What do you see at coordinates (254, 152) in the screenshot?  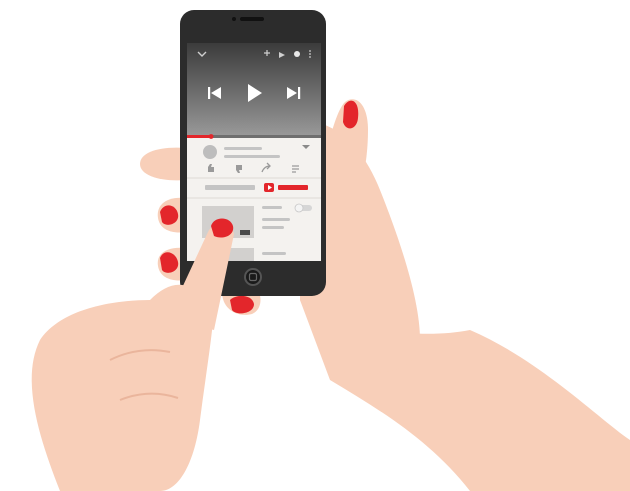 I see `phone-screen` at bounding box center [254, 152].